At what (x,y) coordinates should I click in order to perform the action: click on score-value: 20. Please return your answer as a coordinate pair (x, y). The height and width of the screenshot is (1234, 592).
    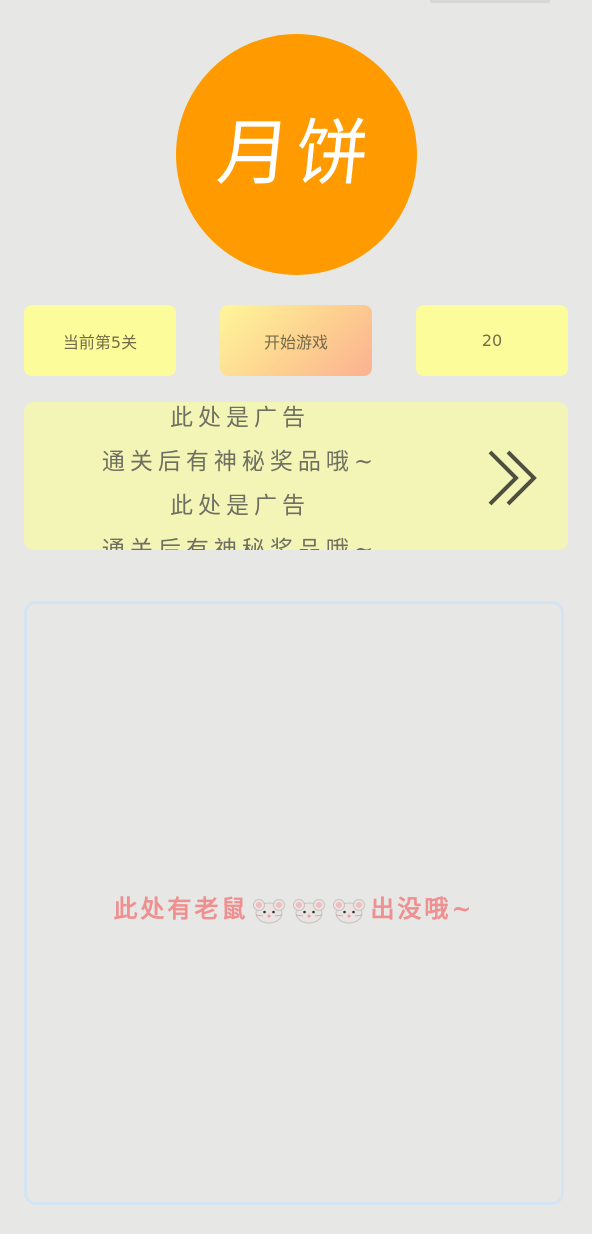
    Looking at the image, I should click on (492, 340).